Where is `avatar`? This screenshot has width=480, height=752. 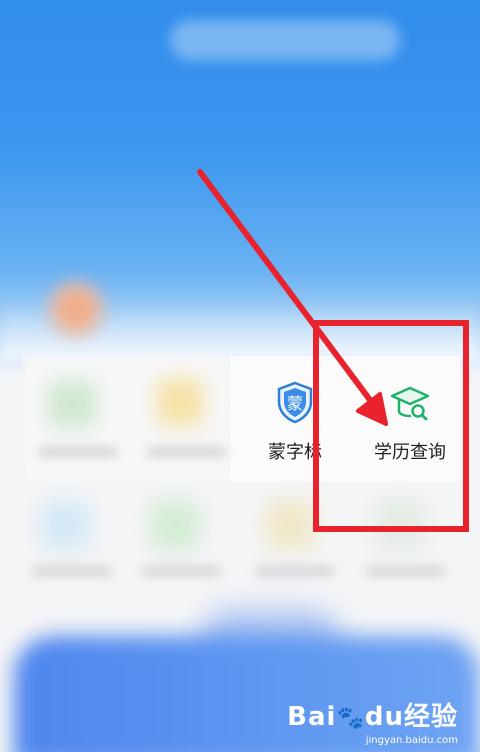
avatar is located at coordinates (76, 309).